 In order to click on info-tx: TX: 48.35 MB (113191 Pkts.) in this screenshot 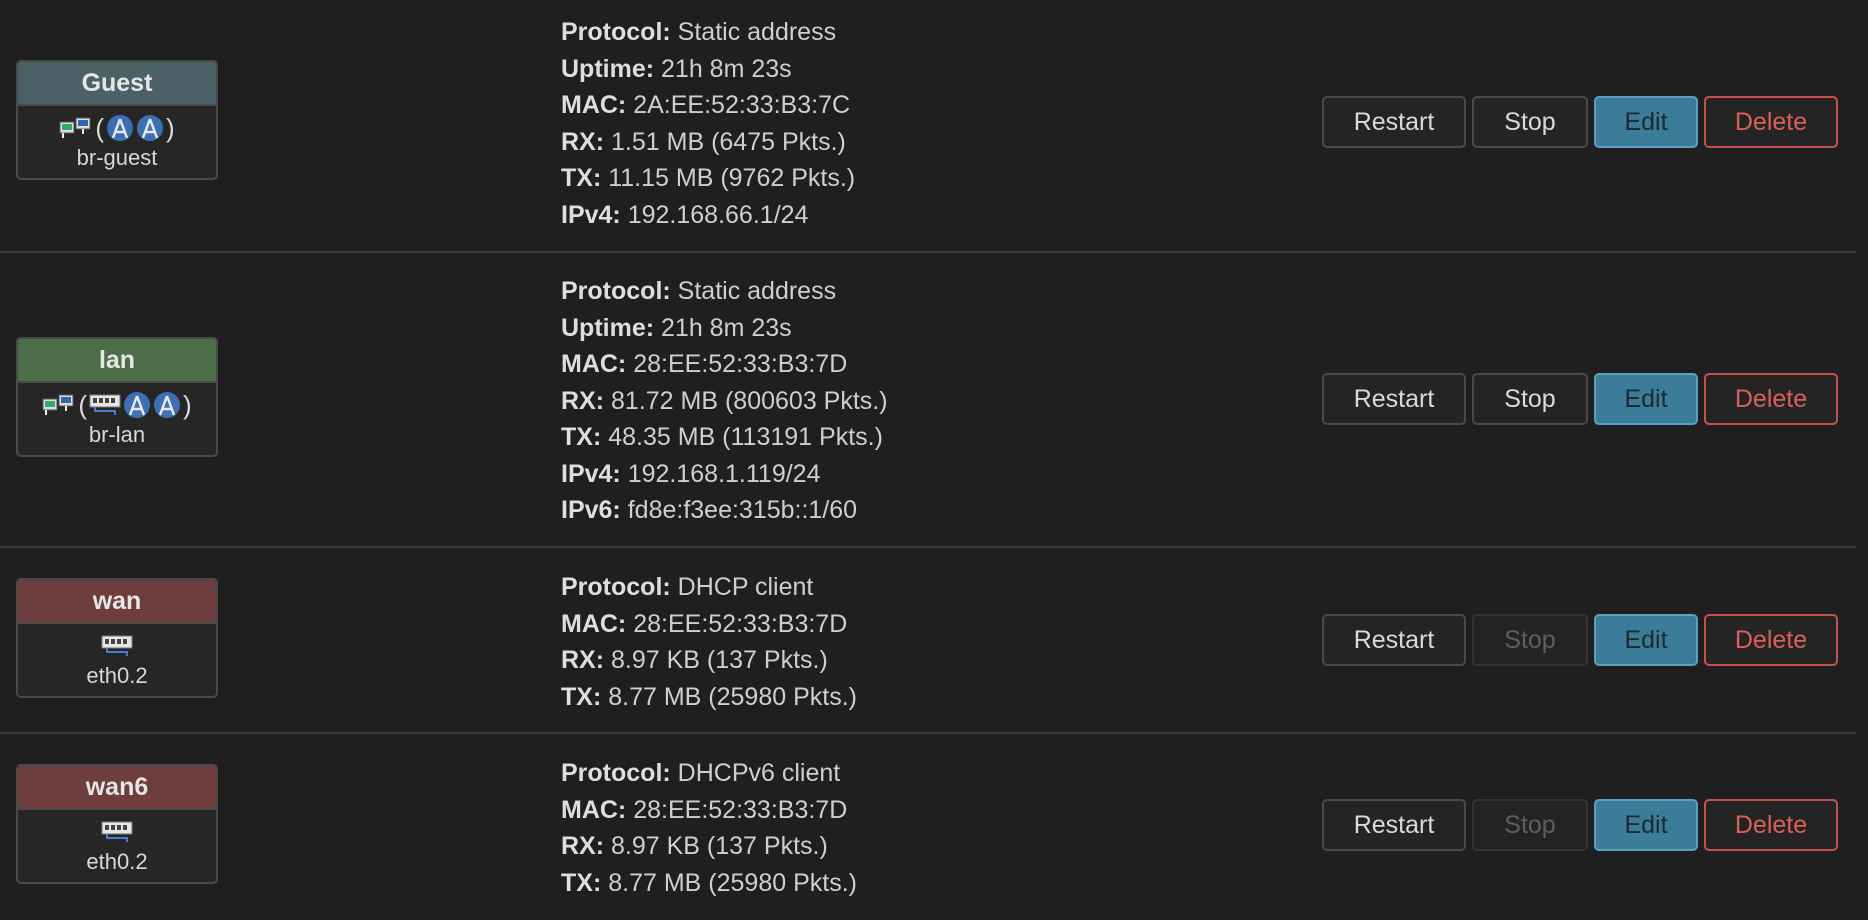, I will do `click(722, 437)`.